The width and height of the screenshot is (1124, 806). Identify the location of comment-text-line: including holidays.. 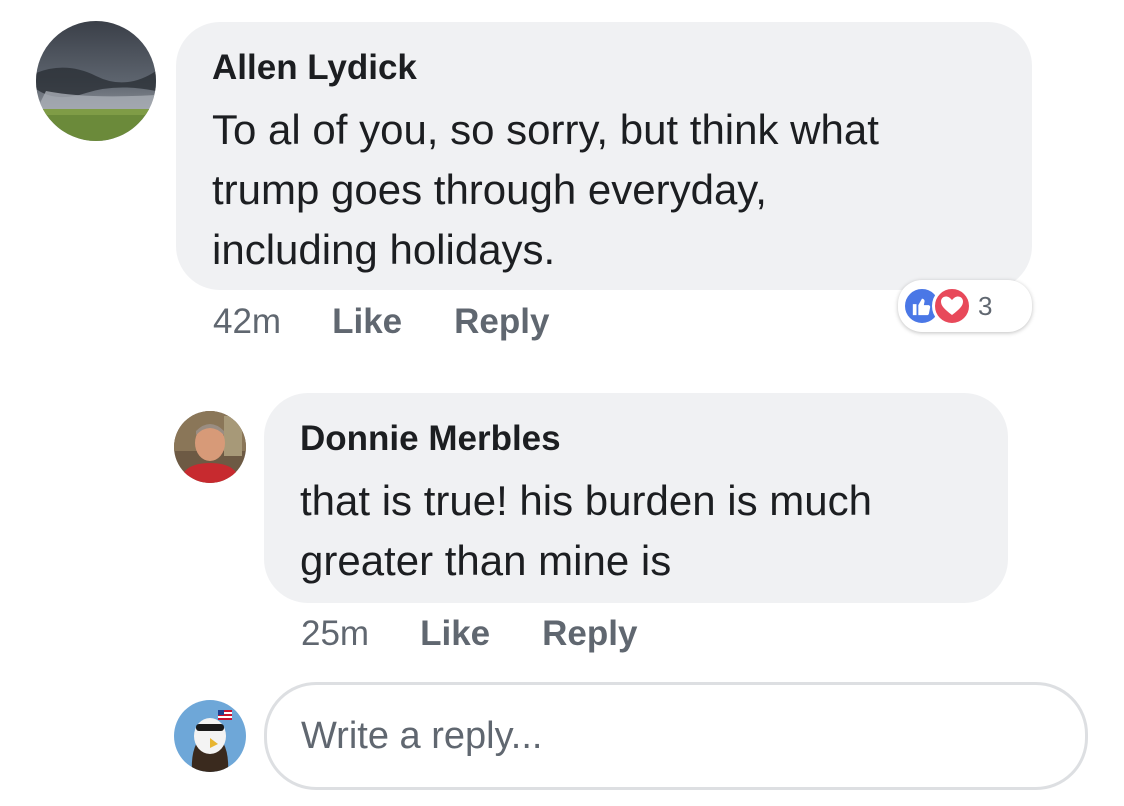
(384, 249).